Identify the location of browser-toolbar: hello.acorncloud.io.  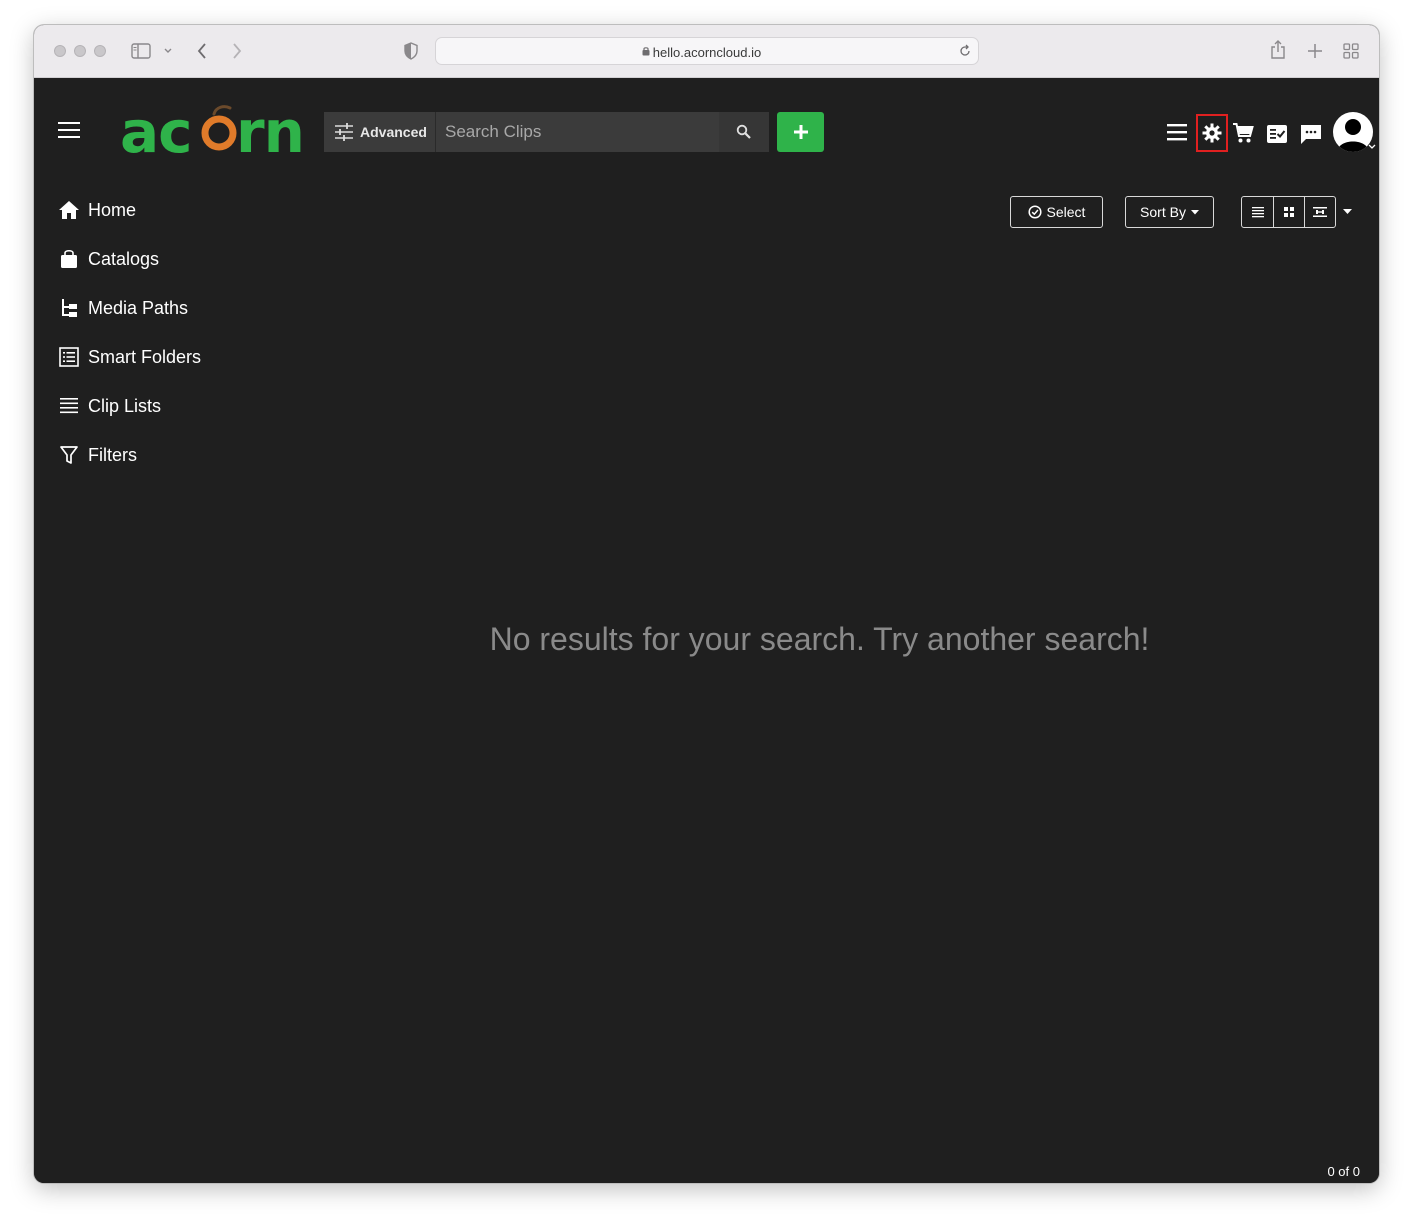
(706, 51).